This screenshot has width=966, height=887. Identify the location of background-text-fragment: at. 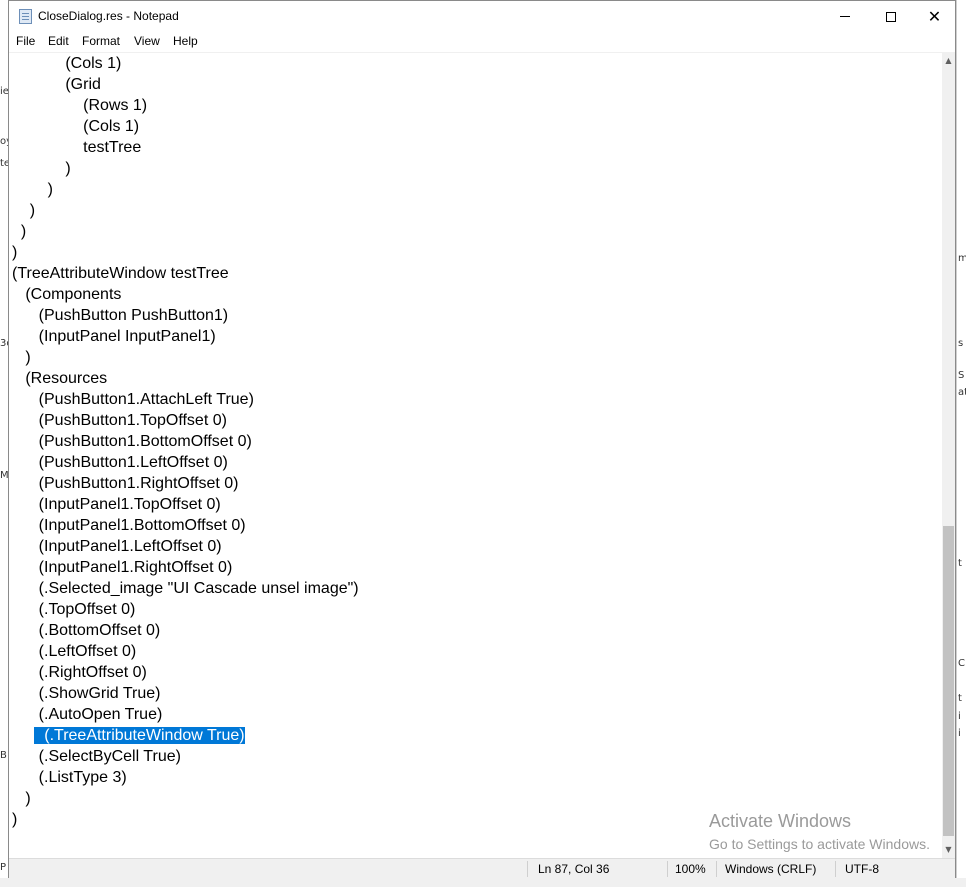
(962, 392).